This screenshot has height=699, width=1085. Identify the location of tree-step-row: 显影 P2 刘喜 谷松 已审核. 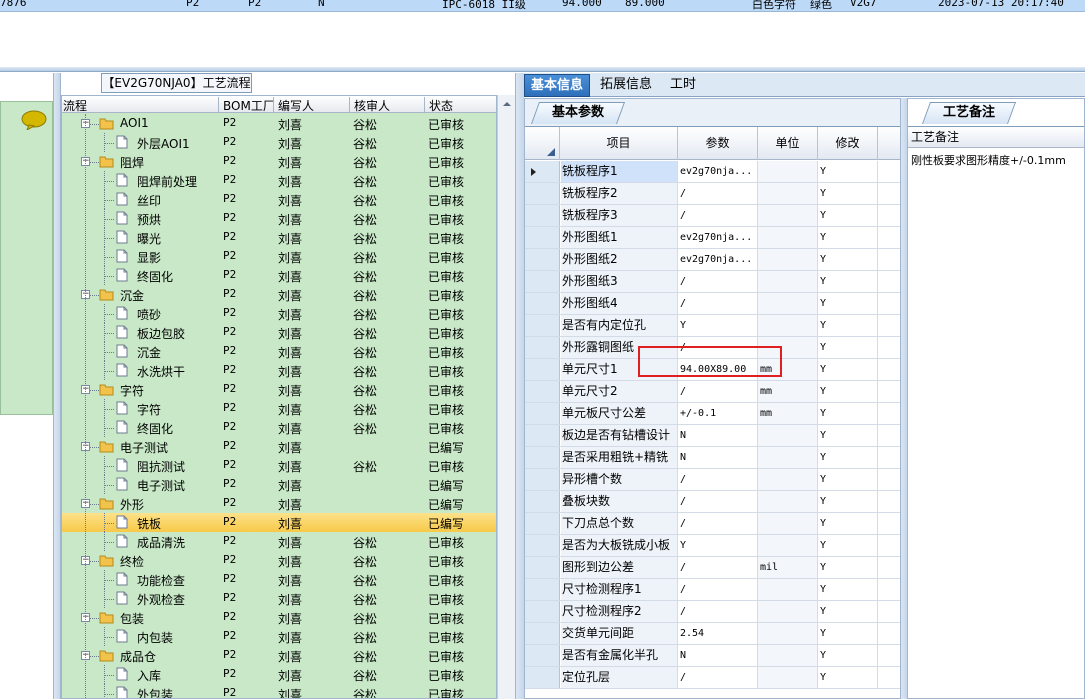
(279, 256).